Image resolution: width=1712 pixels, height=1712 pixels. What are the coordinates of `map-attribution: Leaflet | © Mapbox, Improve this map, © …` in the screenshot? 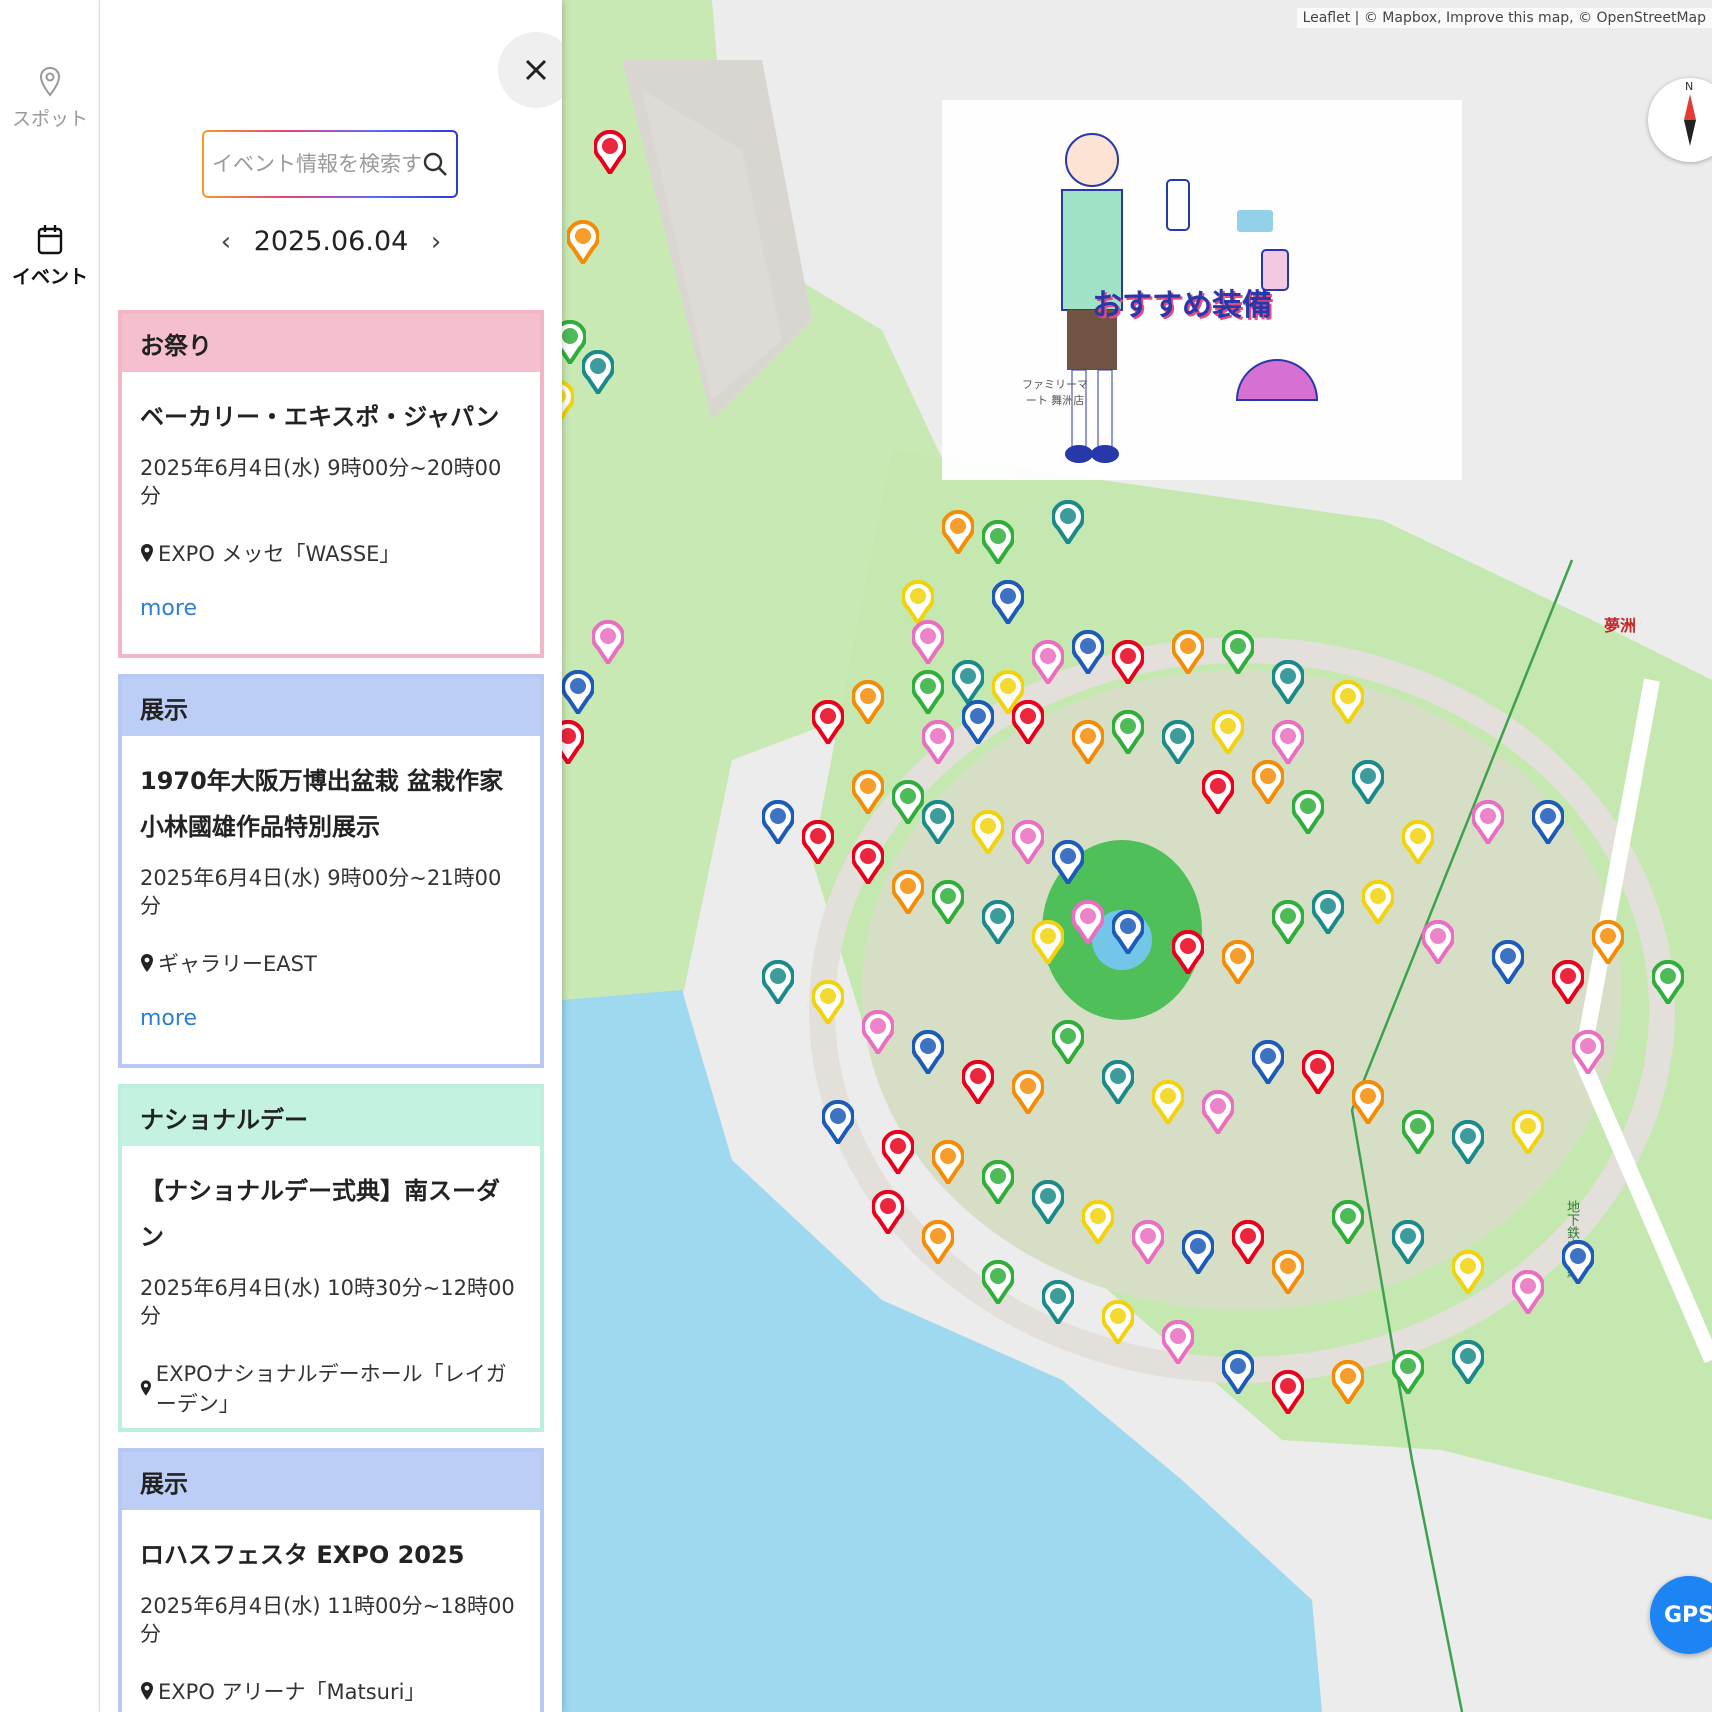 It's located at (1504, 18).